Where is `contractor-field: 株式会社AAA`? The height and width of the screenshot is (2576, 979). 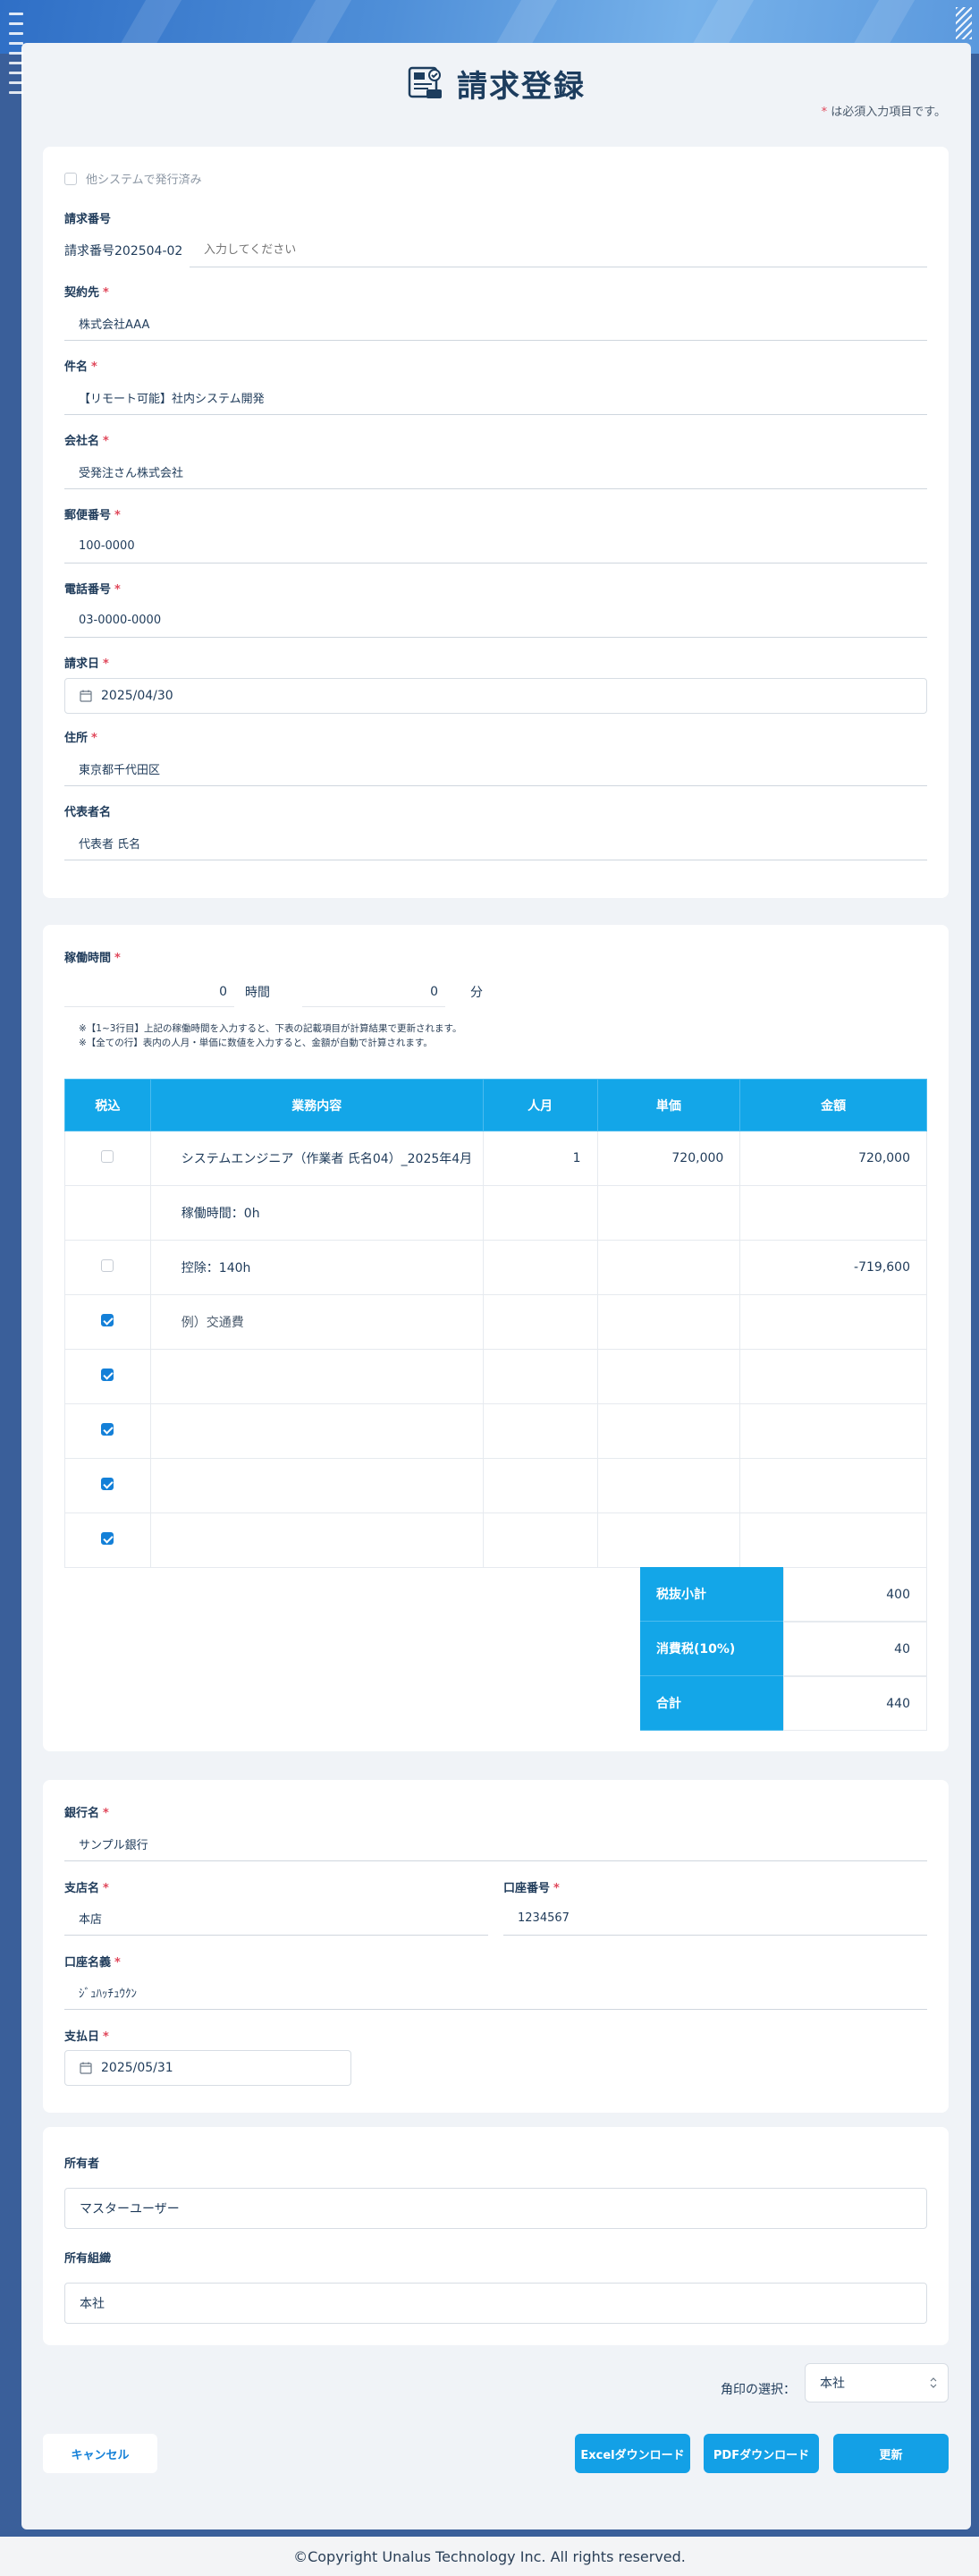 contractor-field: 株式会社AAA is located at coordinates (495, 324).